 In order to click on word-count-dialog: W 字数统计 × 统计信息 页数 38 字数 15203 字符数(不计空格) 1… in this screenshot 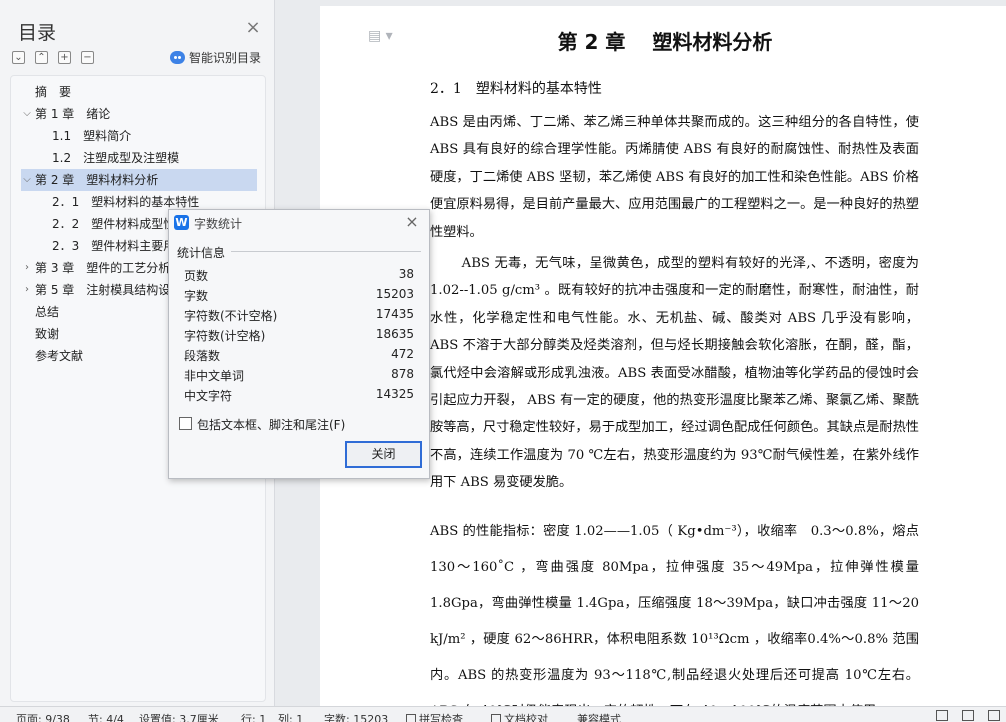, I will do `click(299, 344)`.